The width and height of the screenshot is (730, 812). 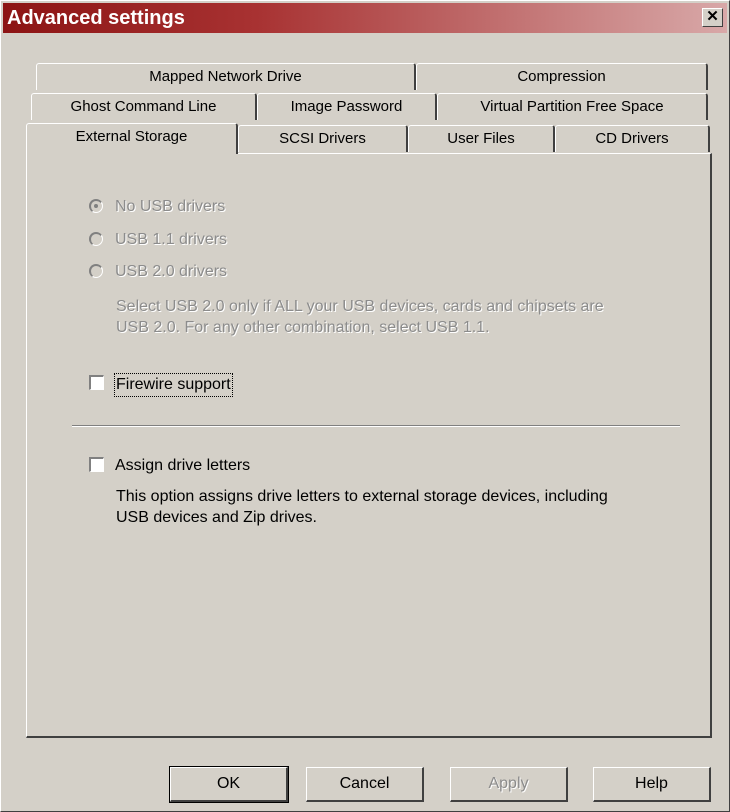 I want to click on tab-compression: Compression, so click(x=562, y=76).